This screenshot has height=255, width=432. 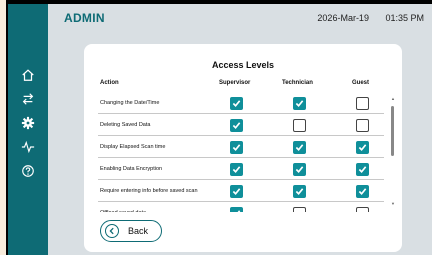 I want to click on row-action-label: Display Elapsed Scan time, so click(x=133, y=147).